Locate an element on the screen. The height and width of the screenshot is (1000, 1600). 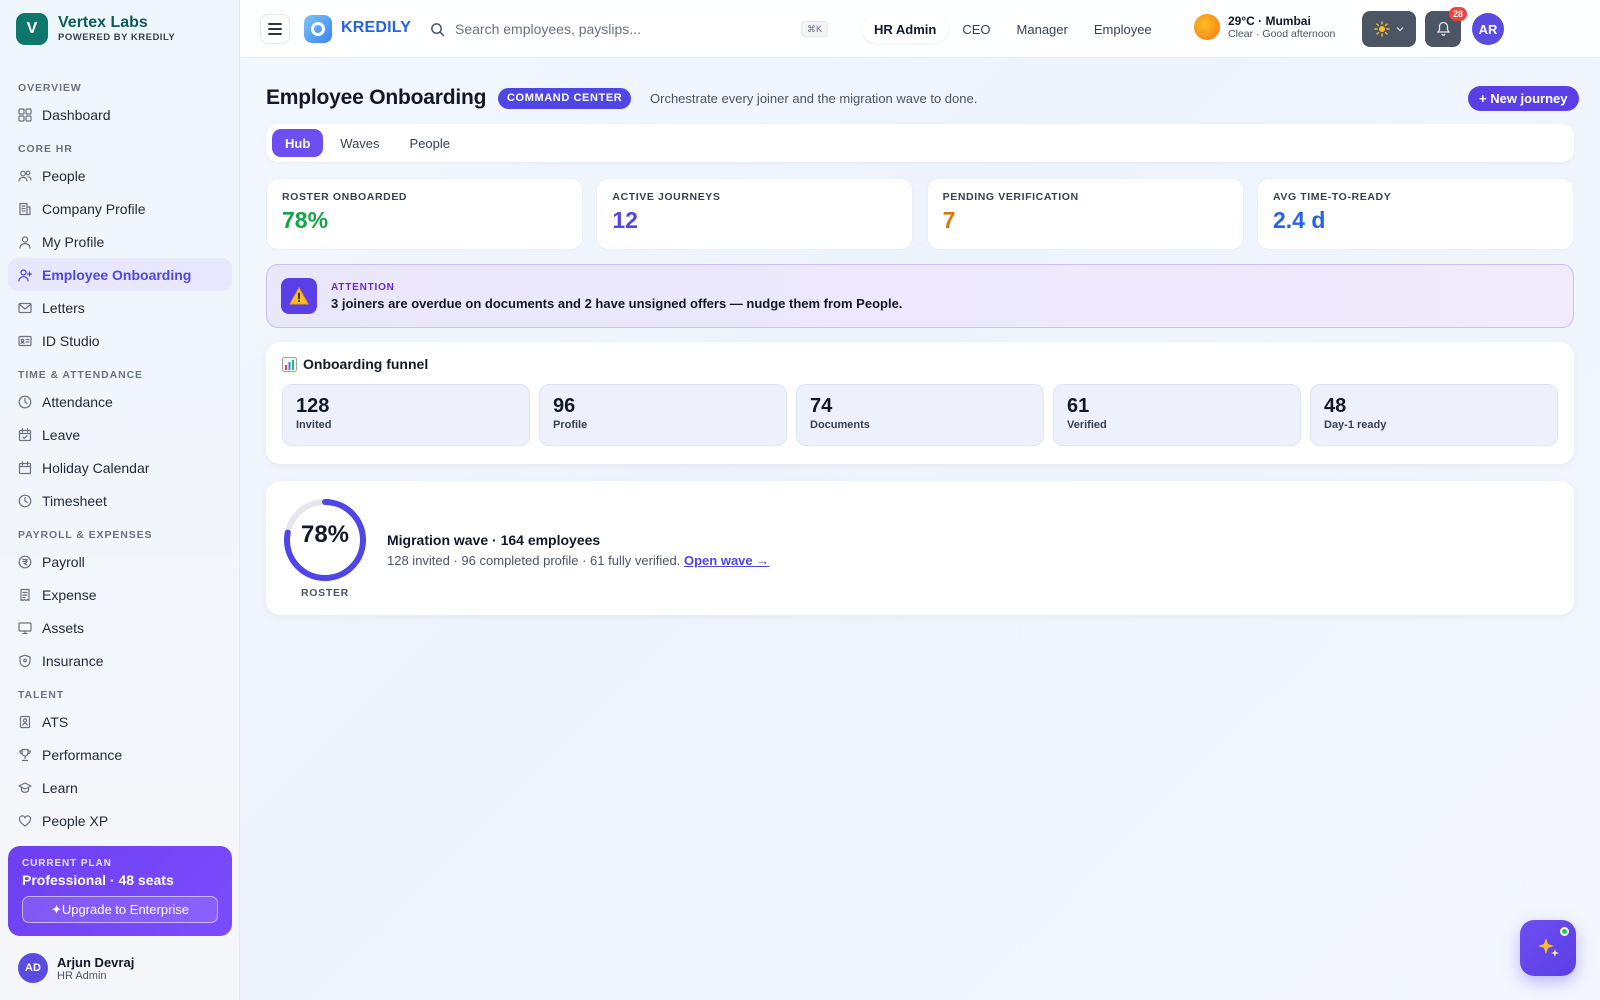
sidebar-item-label: Attendance is located at coordinates (77, 401).